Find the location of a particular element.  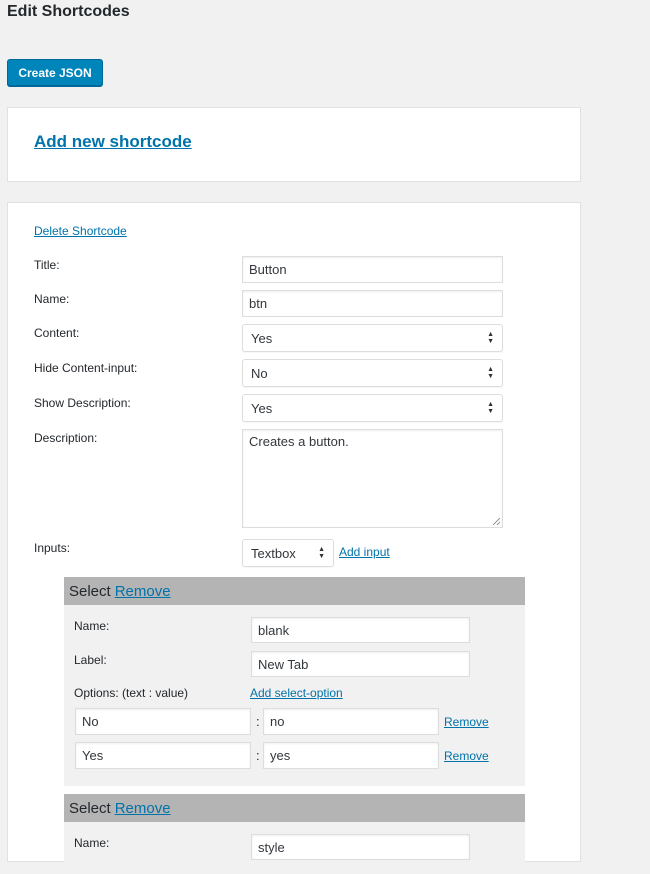

block-label-input: New Tab is located at coordinates (360, 664).